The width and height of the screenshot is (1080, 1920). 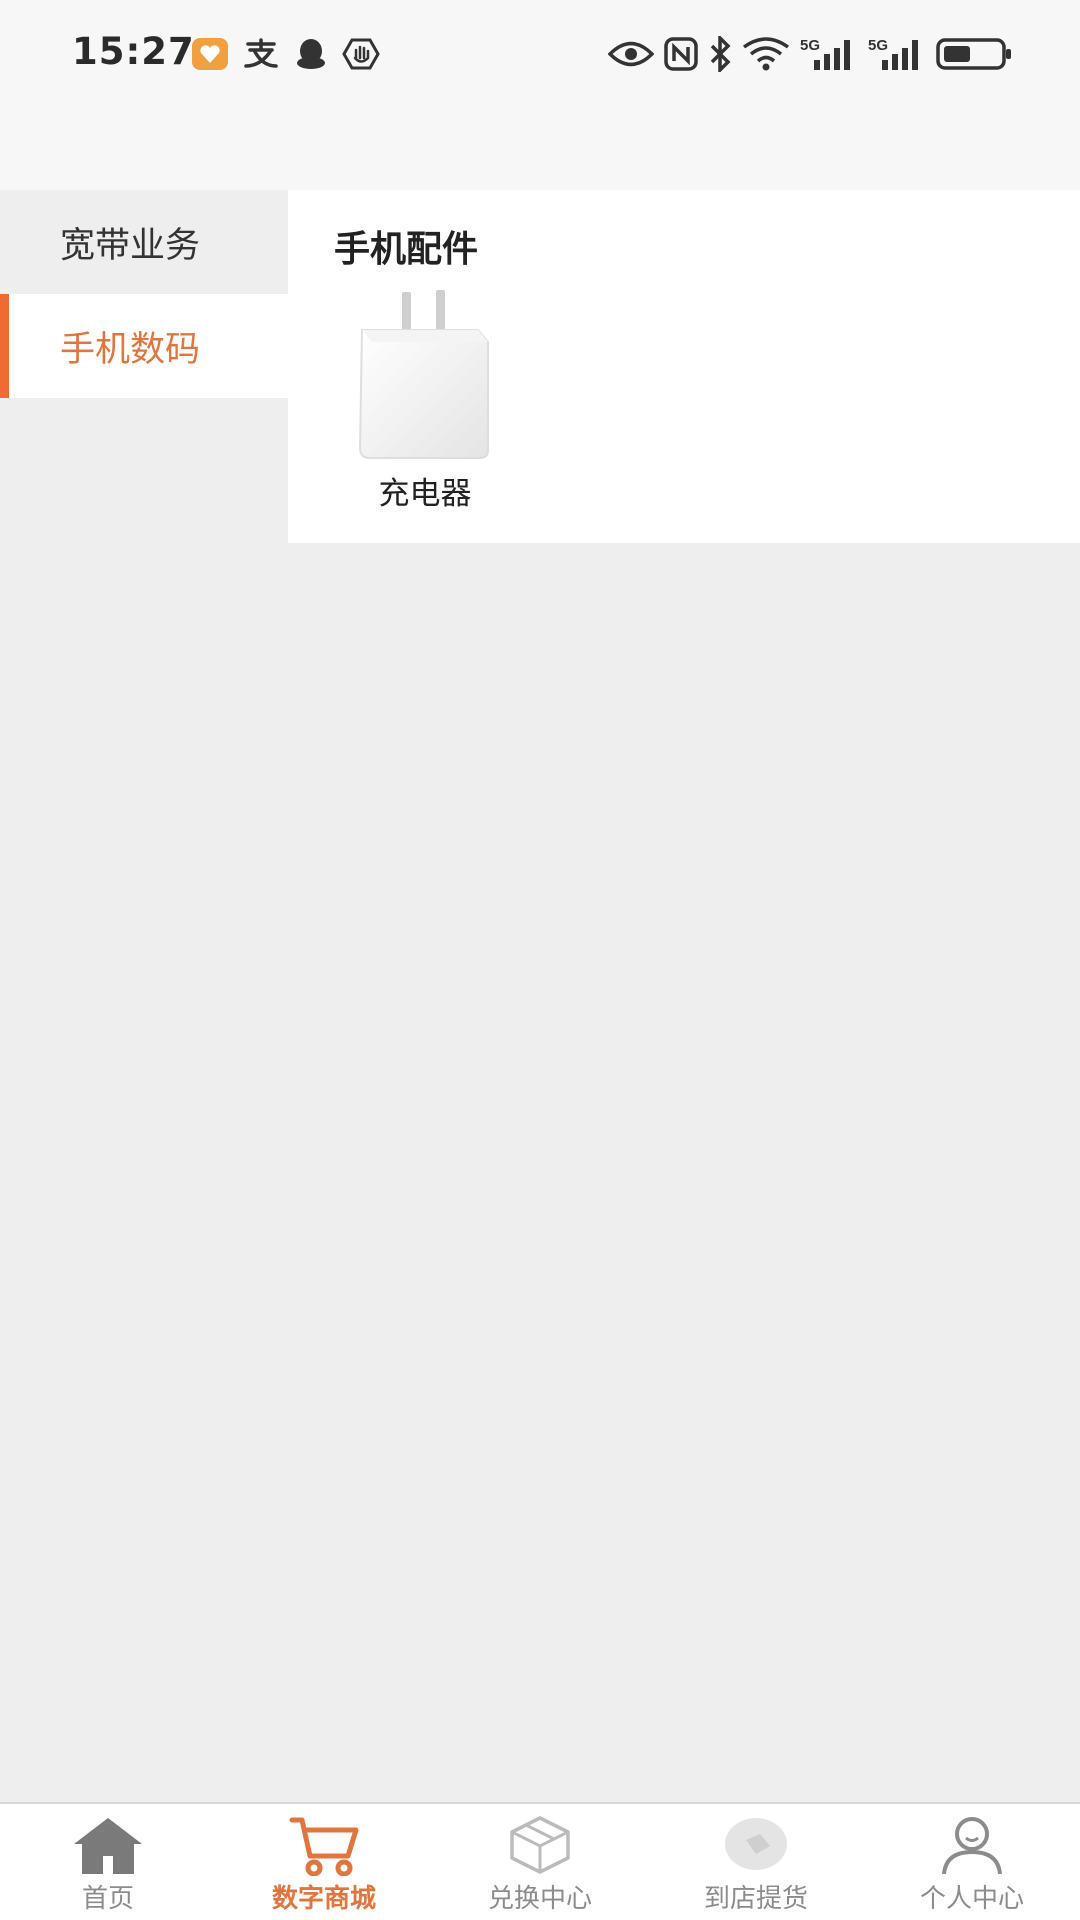 I want to click on alipay-icon, so click(x=261, y=54).